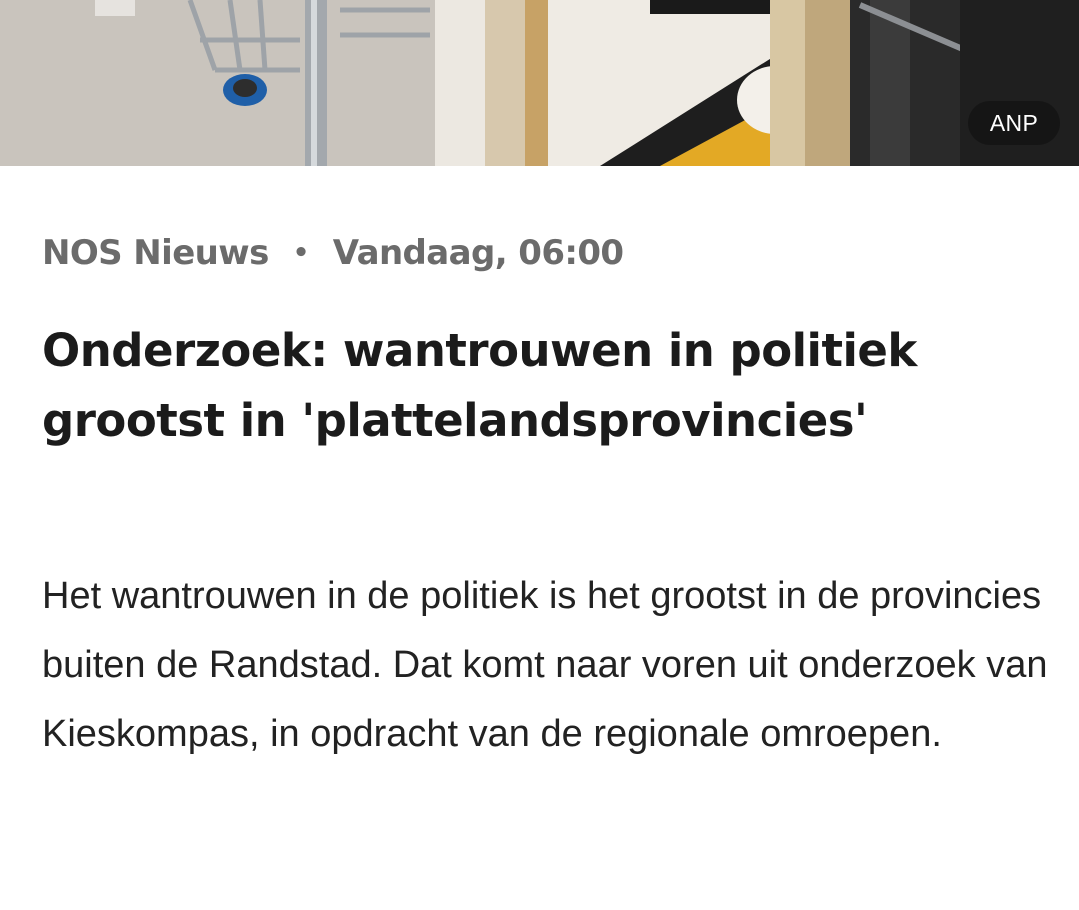  What do you see at coordinates (155, 253) in the screenshot?
I see `source-label: NOS Nieuws` at bounding box center [155, 253].